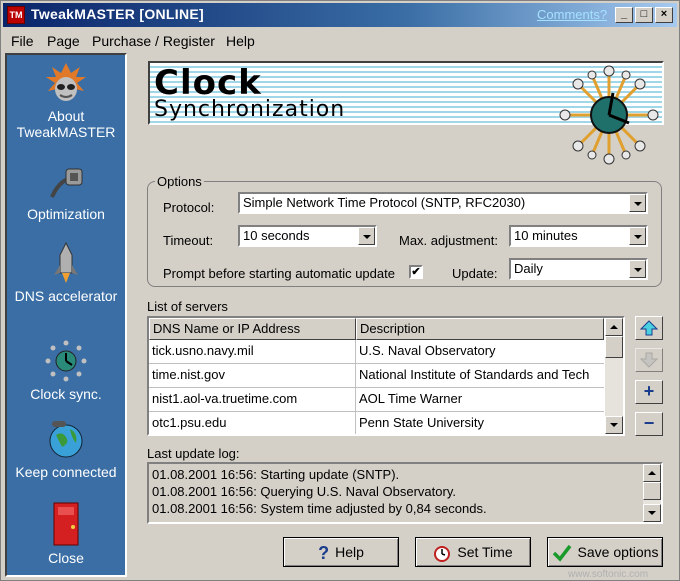 This screenshot has height=581, width=680. What do you see at coordinates (252, 329) in the screenshot?
I see `column-header-dns: DNS Name or IP Address` at bounding box center [252, 329].